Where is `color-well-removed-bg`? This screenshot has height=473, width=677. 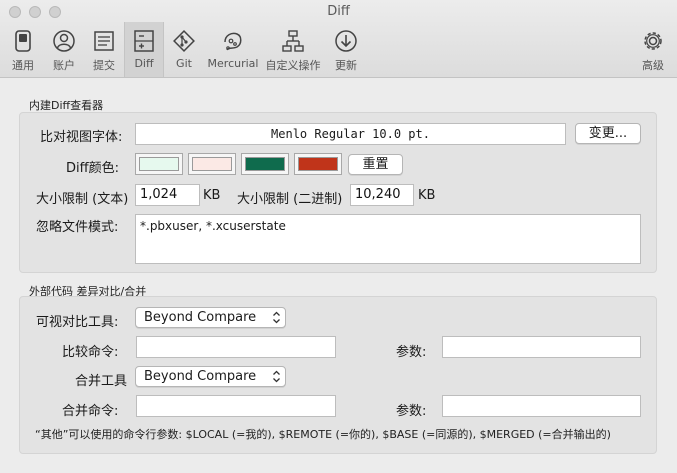
color-well-removed-bg is located at coordinates (212, 164).